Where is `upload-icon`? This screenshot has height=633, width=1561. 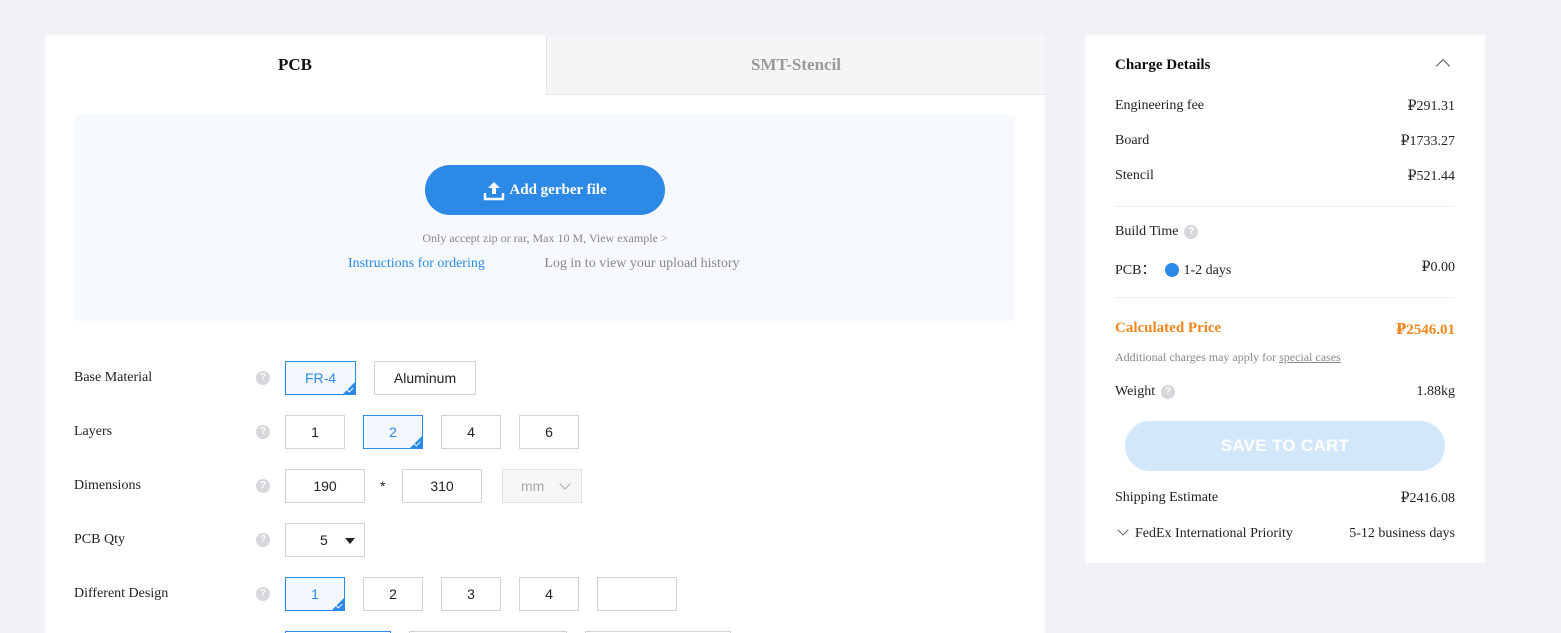
upload-icon is located at coordinates (494, 191).